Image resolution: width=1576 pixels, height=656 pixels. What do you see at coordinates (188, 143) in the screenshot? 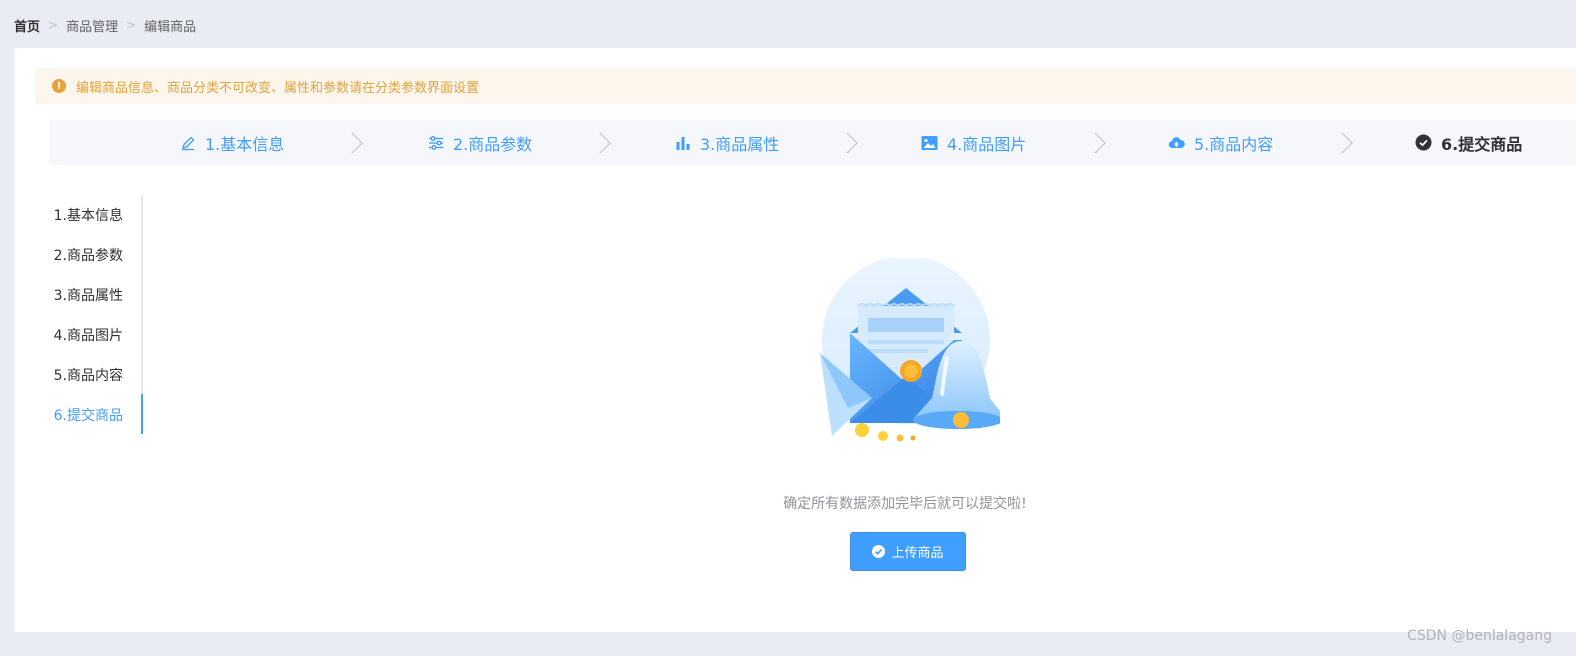
I see `pencil-icon` at bounding box center [188, 143].